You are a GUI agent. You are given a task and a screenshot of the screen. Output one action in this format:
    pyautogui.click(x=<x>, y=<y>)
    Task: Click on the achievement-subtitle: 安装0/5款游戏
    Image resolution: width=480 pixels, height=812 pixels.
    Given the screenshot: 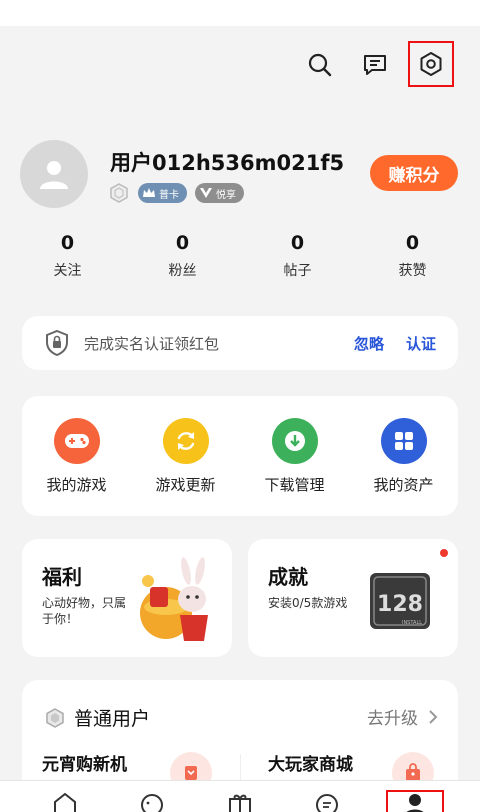 What is the action you would take?
    pyautogui.click(x=308, y=603)
    